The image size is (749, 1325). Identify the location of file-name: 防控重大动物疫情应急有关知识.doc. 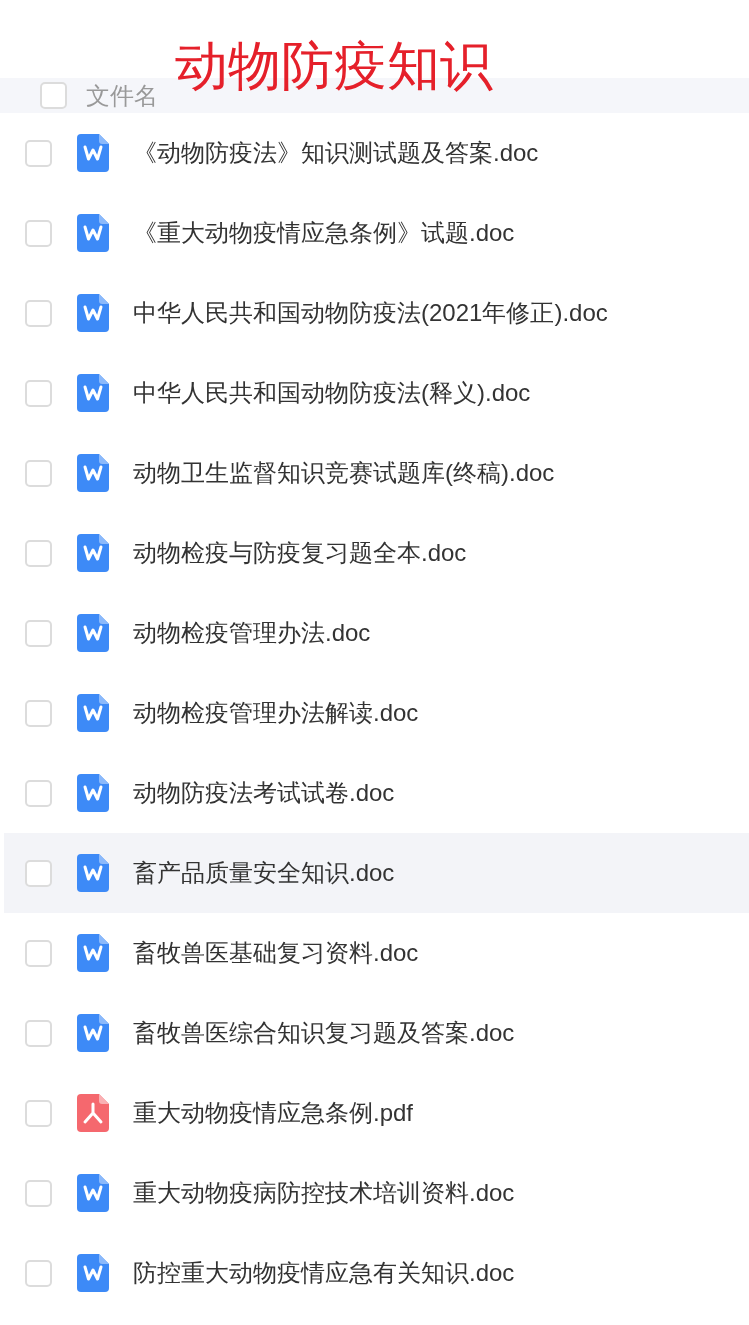
(324, 1273).